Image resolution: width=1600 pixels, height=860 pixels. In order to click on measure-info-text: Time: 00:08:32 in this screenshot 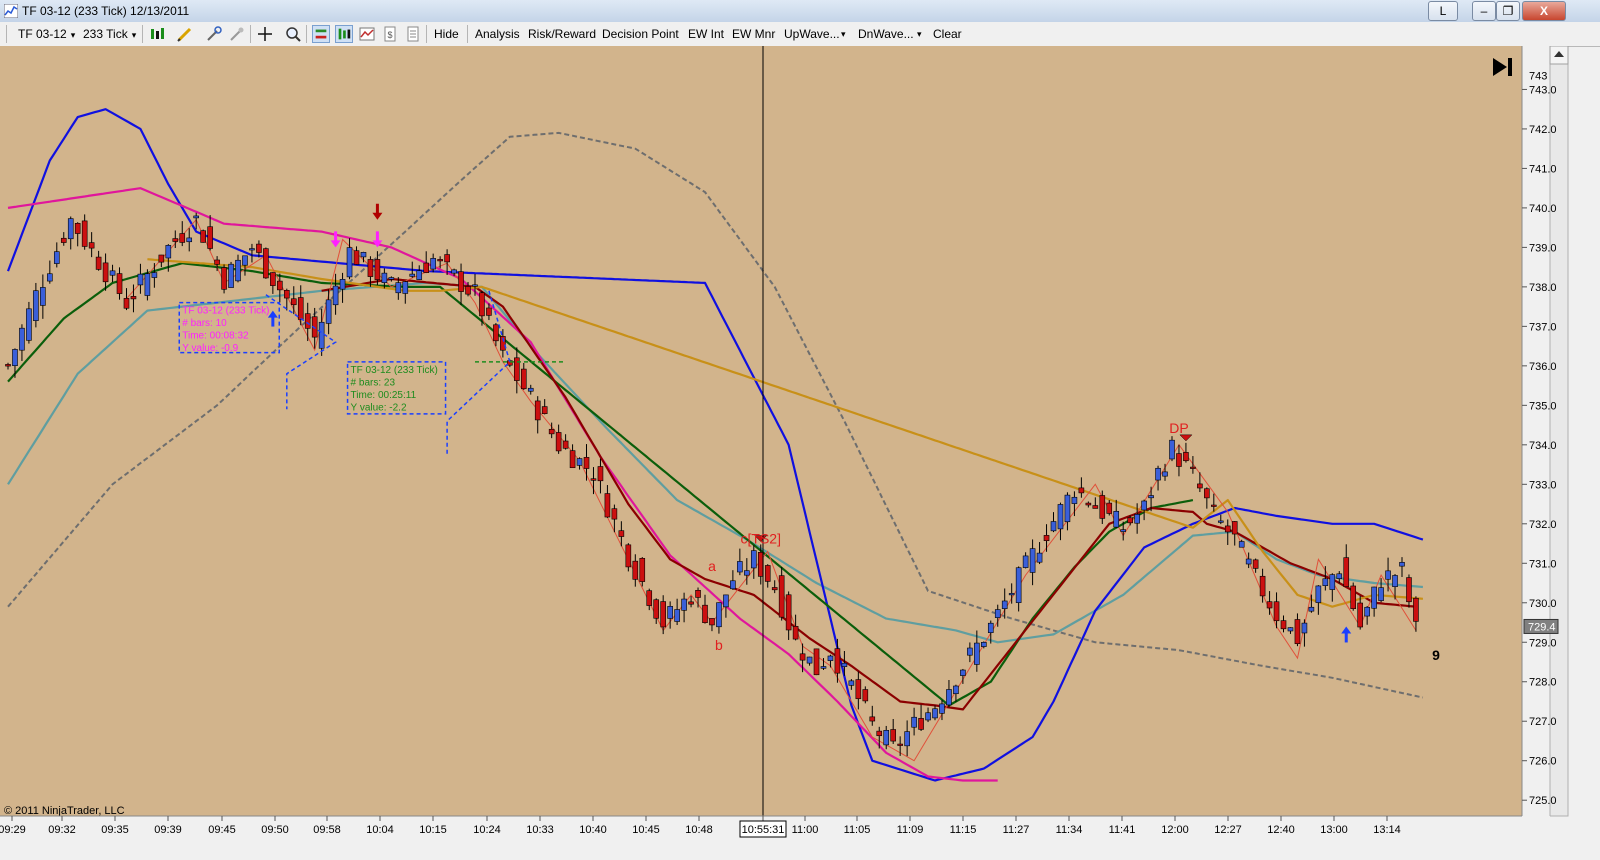, I will do `click(215, 336)`.